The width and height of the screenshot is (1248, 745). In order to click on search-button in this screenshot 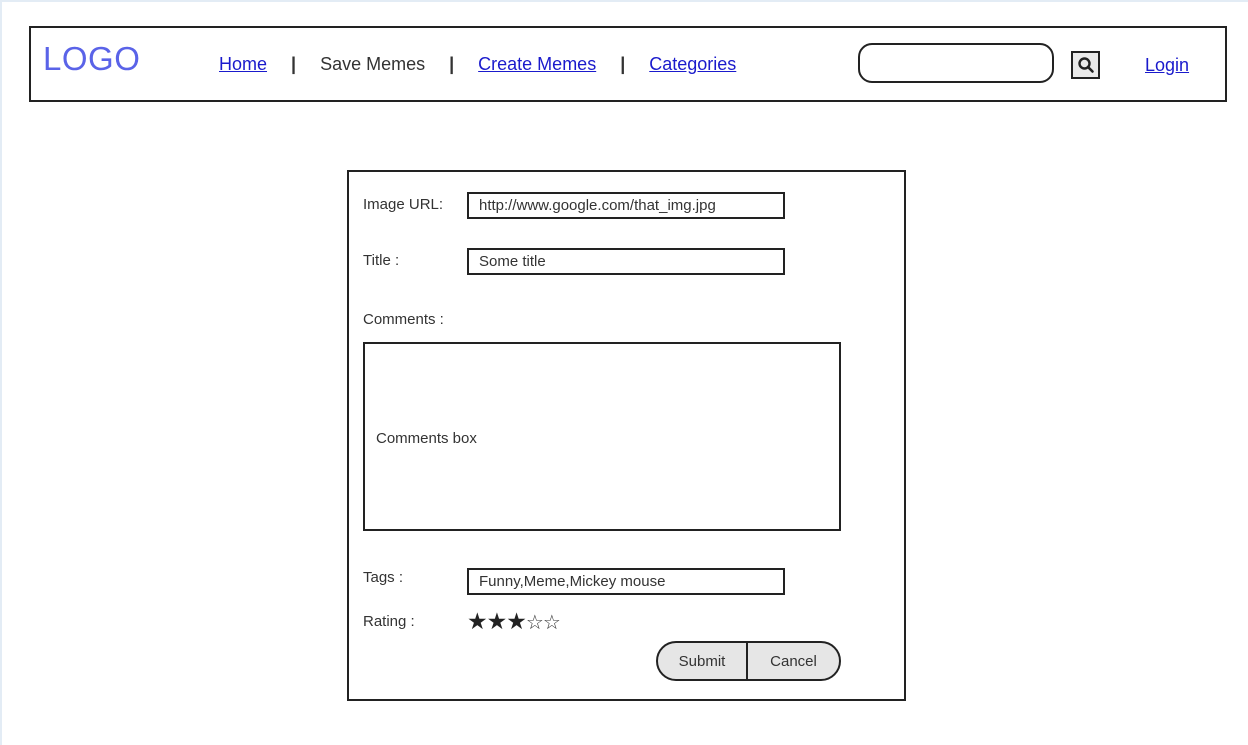, I will do `click(1085, 65)`.